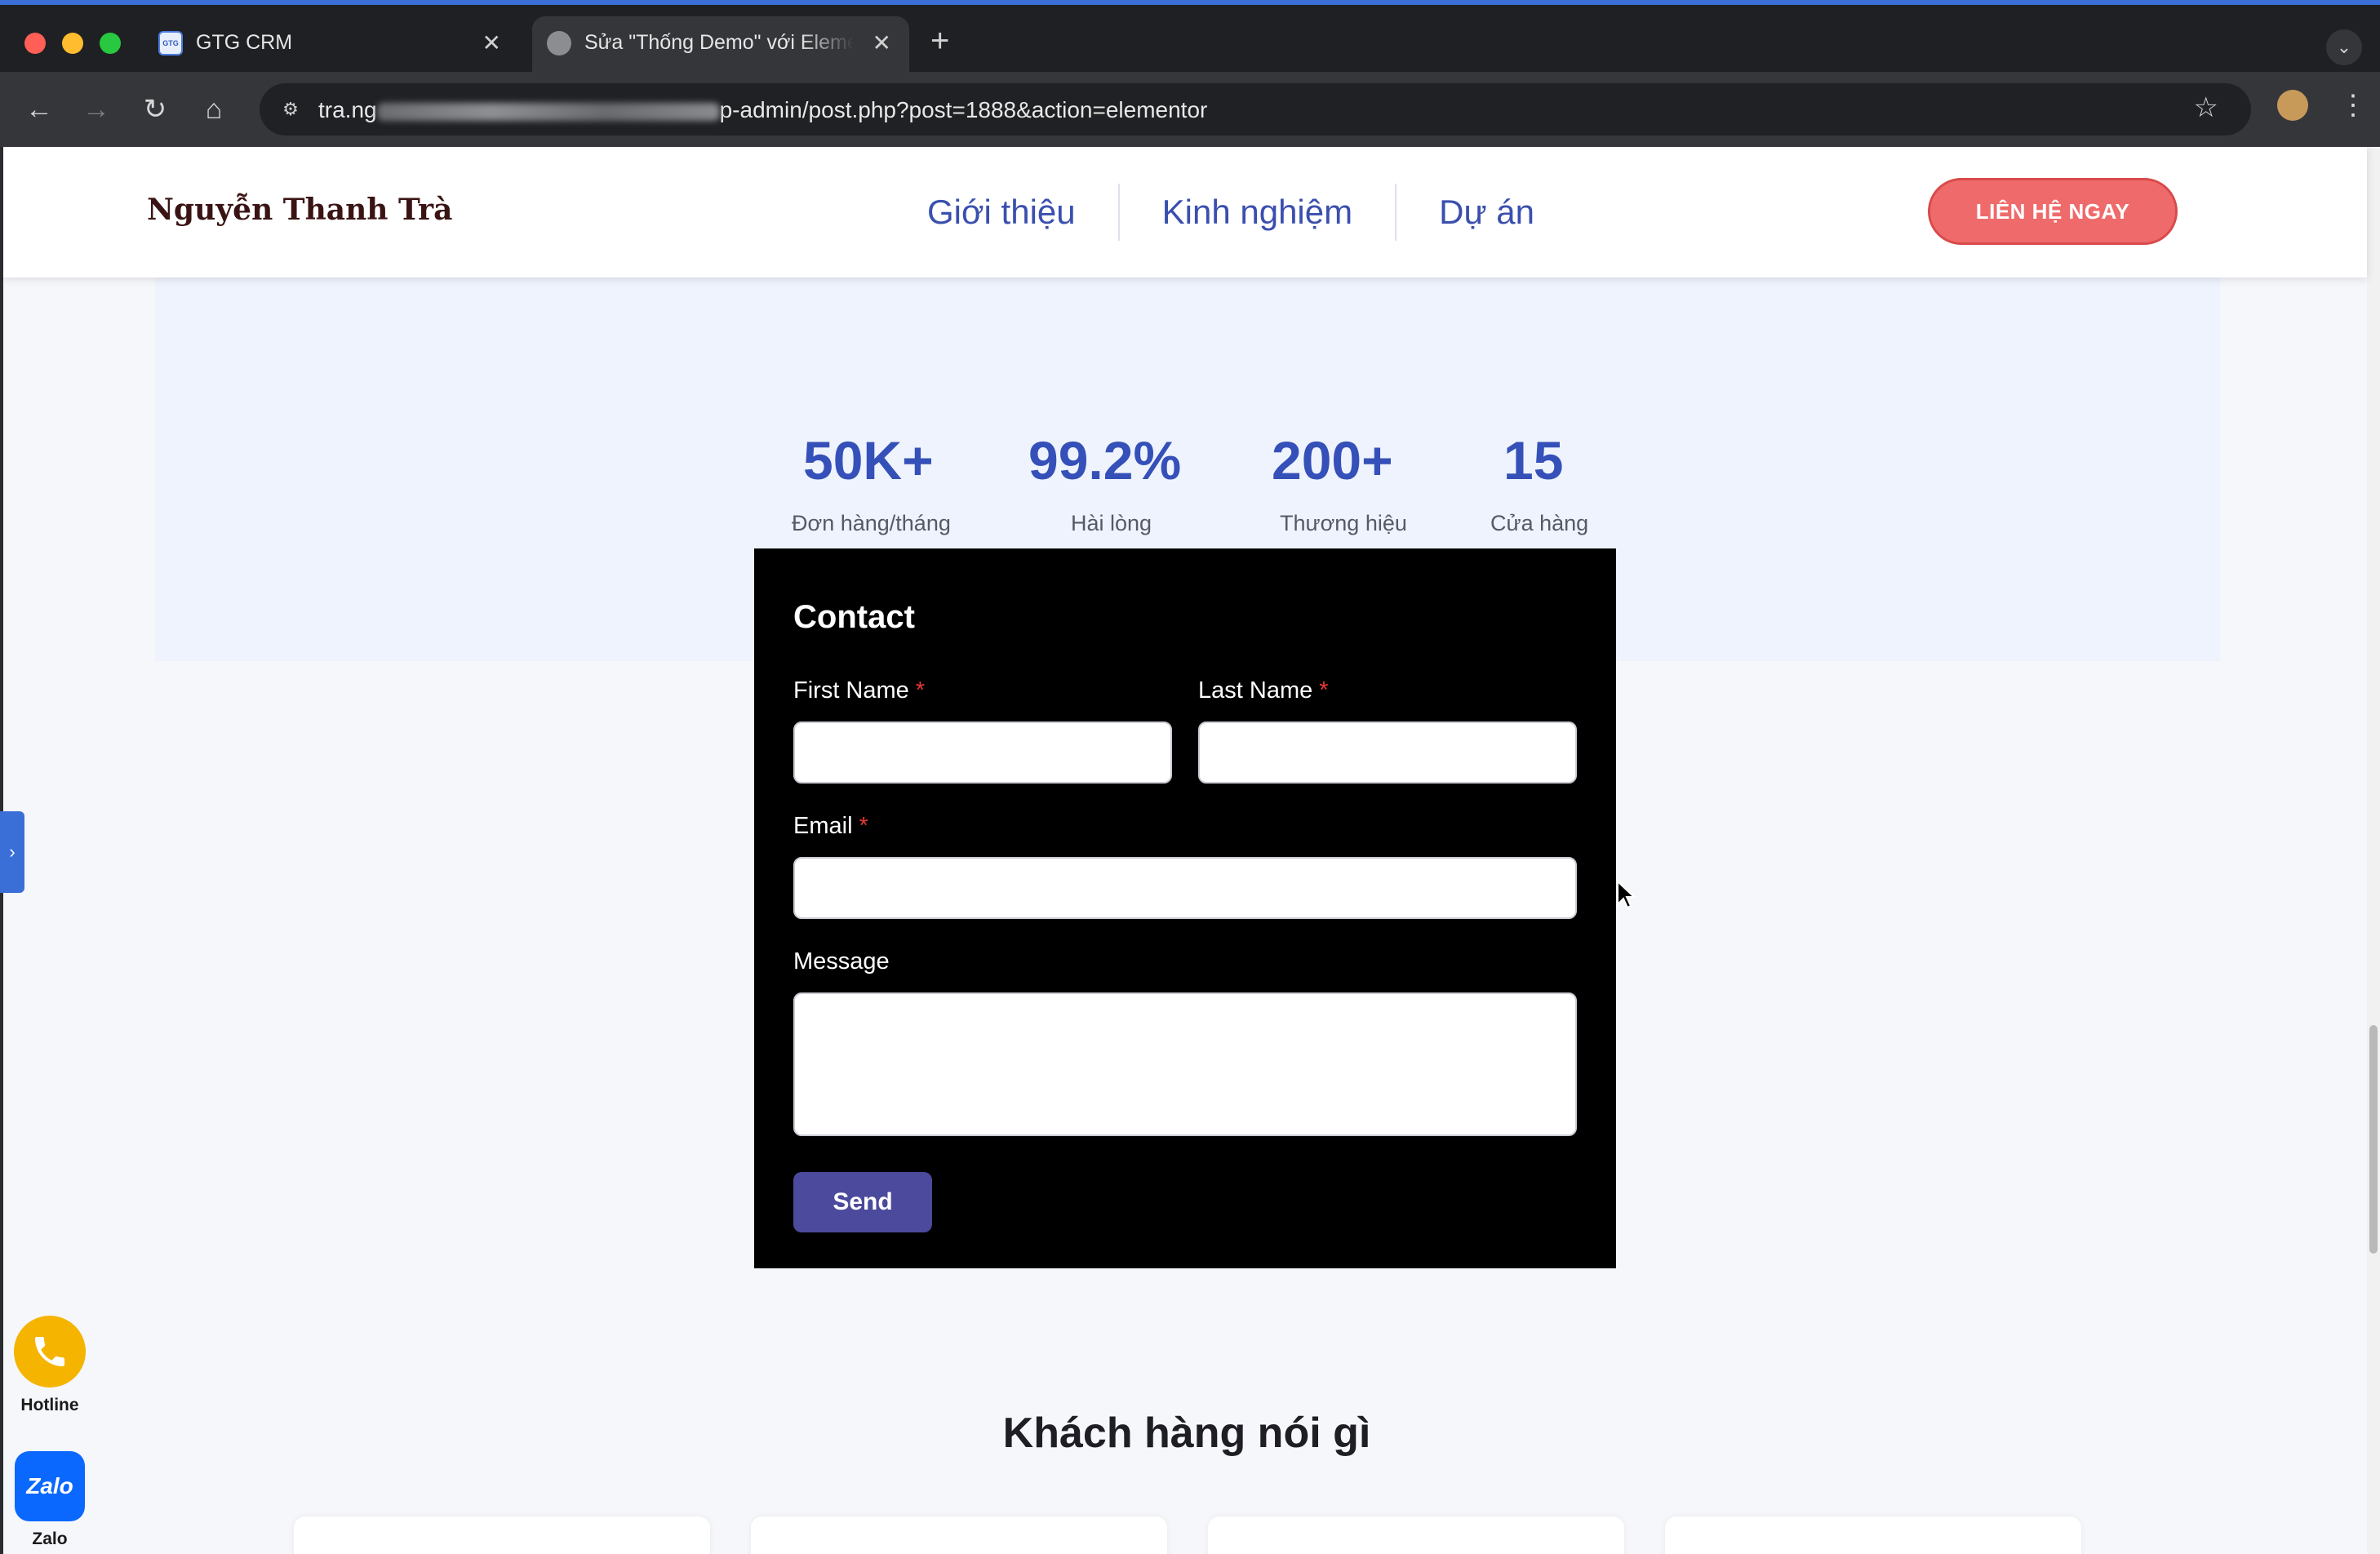  I want to click on zalo-logo-icon: Zalo, so click(50, 1486).